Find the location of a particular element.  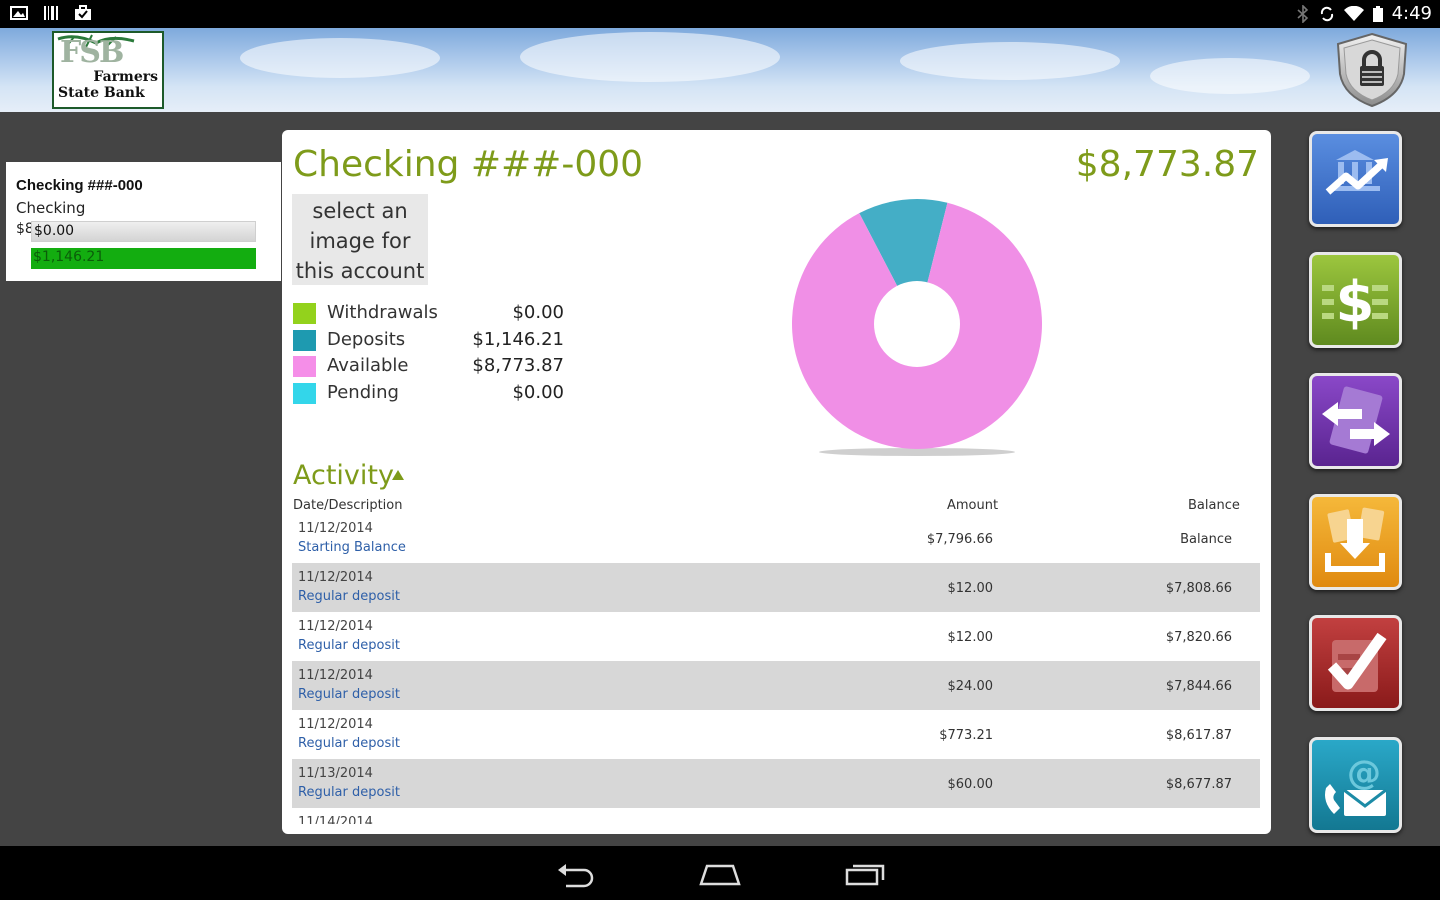

activity-heading: Activity is located at coordinates (343, 475).